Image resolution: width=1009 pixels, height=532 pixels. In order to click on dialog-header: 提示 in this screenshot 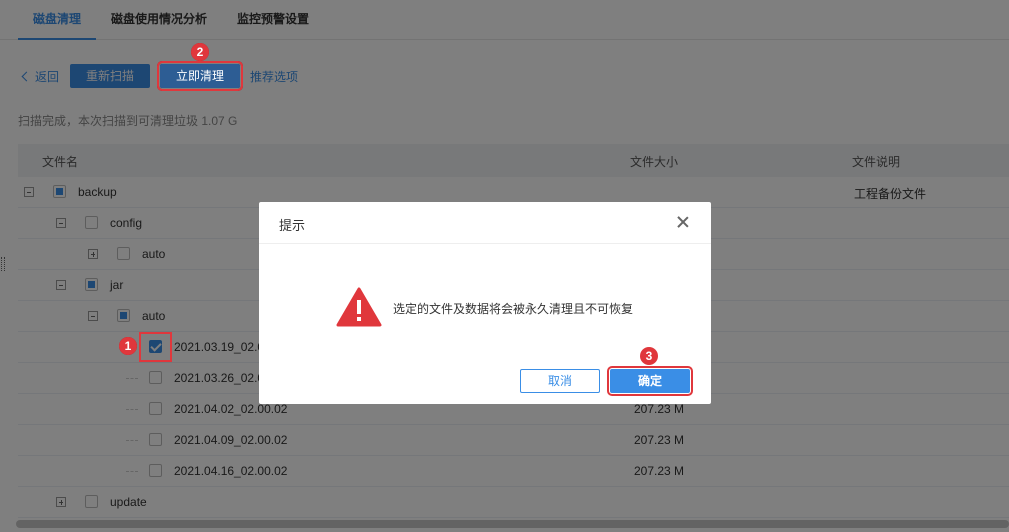, I will do `click(485, 223)`.